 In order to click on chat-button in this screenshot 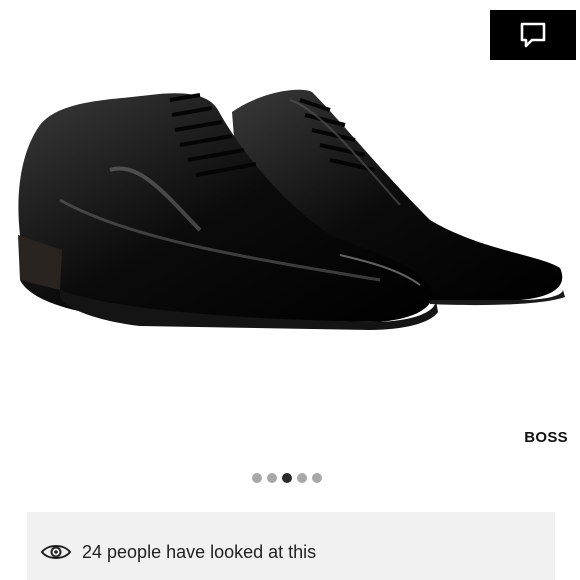, I will do `click(533, 35)`.